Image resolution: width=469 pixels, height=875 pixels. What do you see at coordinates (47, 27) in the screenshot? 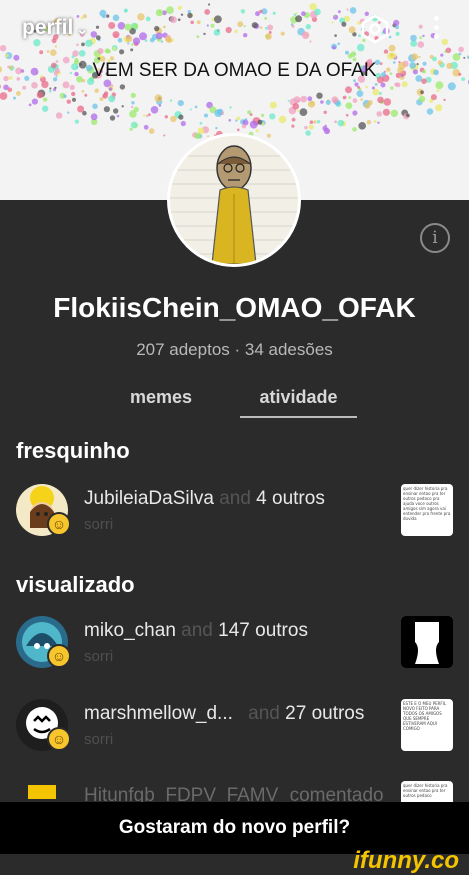
I see `profile-menu-label: perfil` at bounding box center [47, 27].